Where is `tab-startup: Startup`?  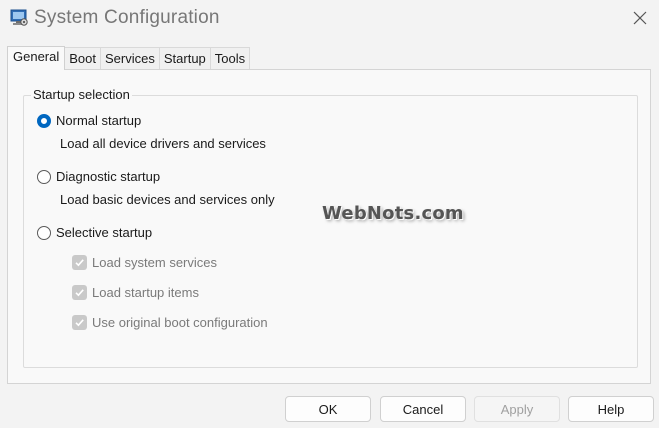
tab-startup: Startup is located at coordinates (185, 58).